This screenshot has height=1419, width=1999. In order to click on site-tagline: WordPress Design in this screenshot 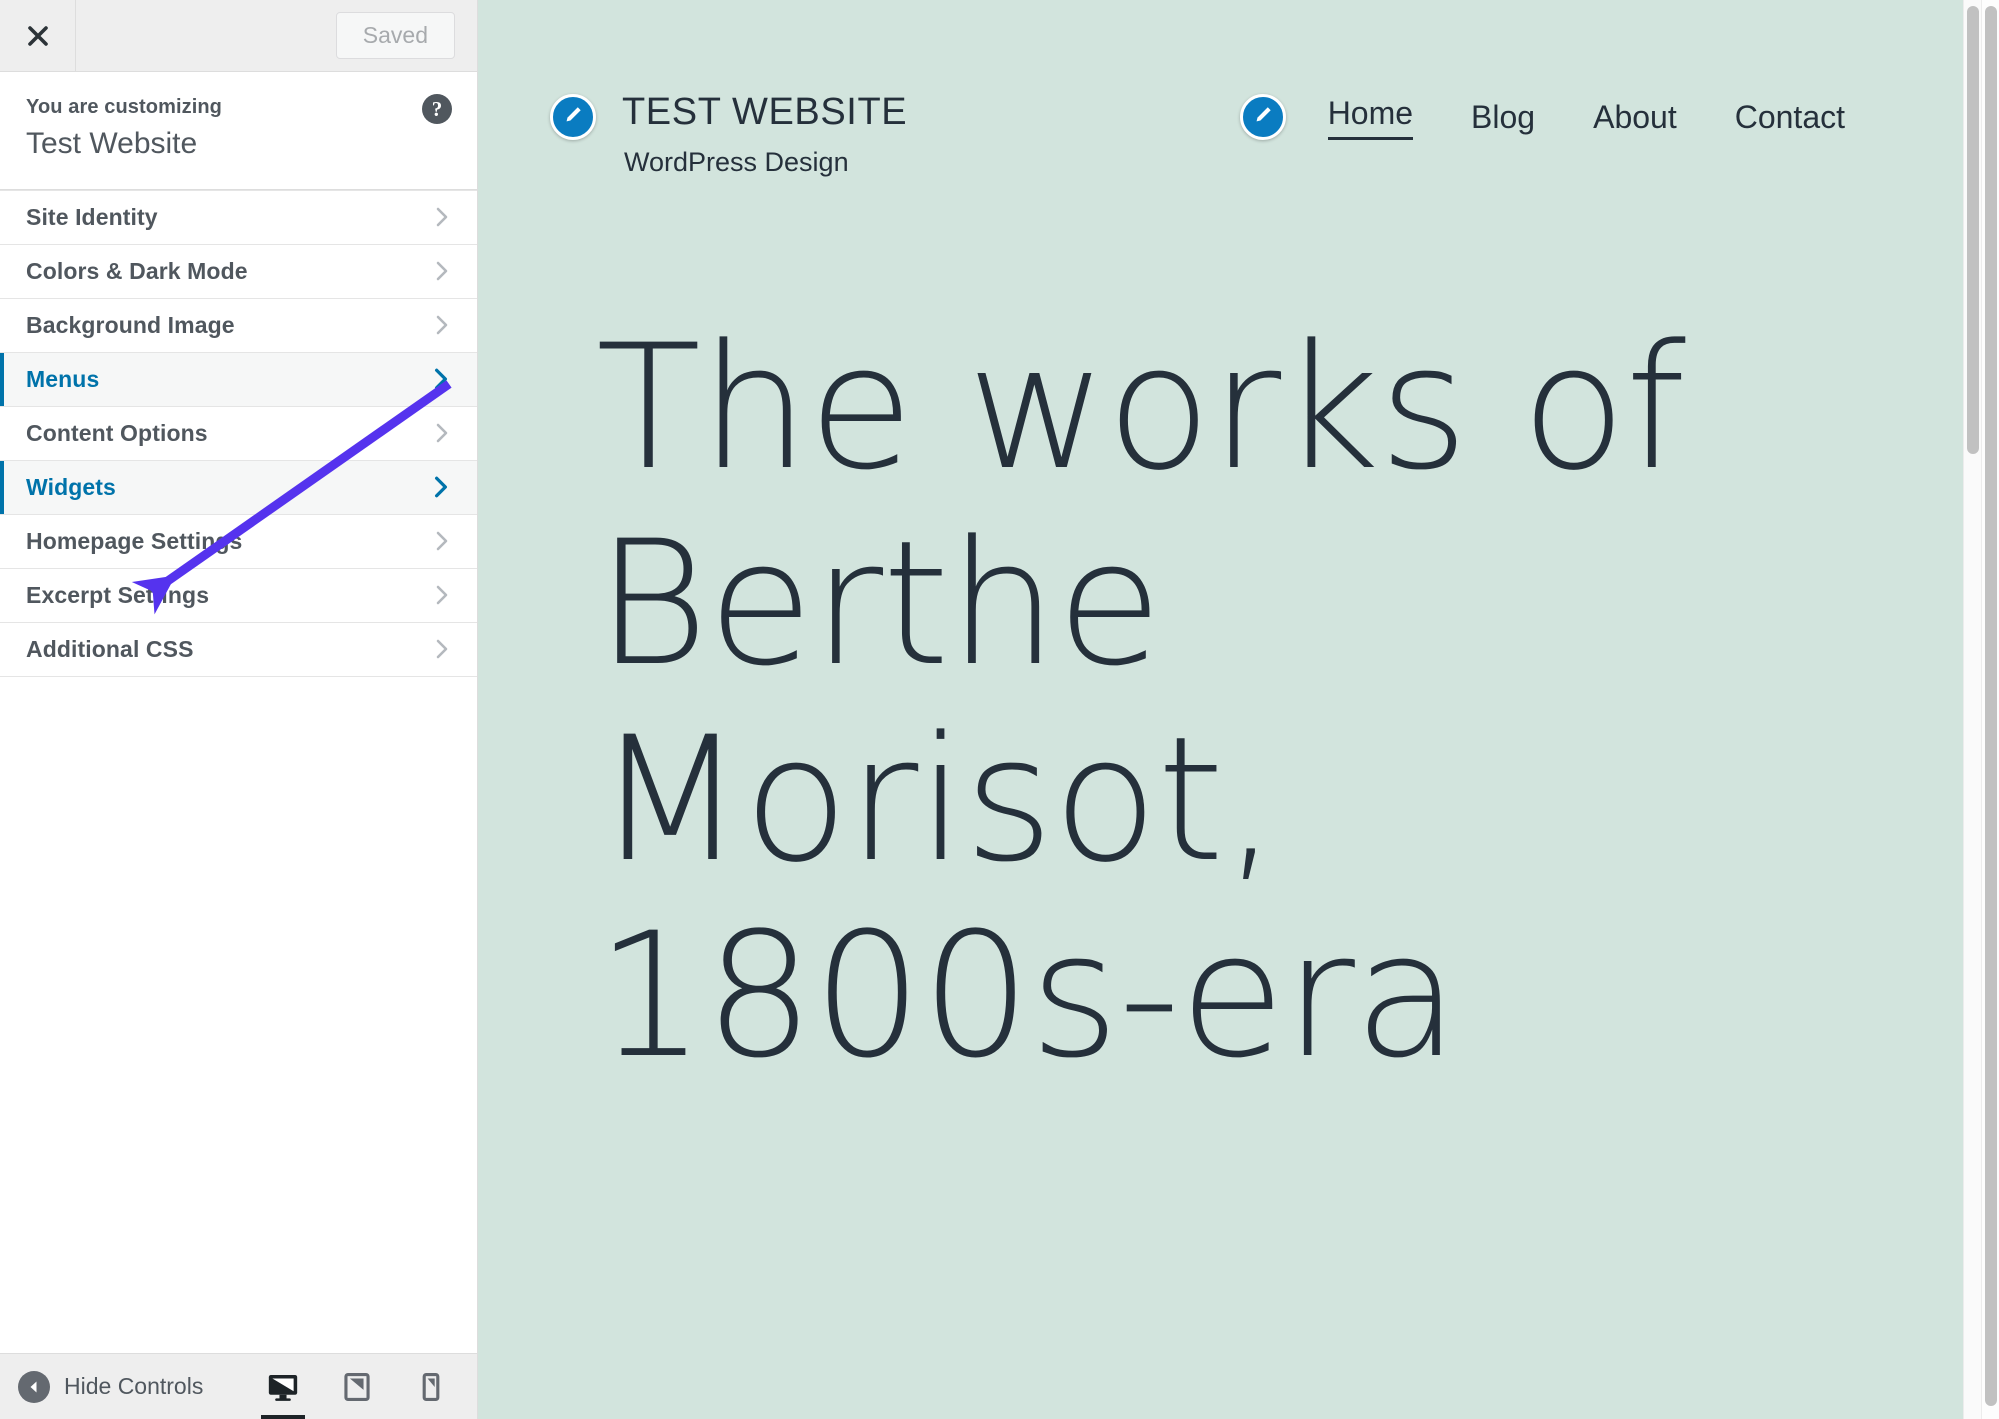, I will do `click(736, 161)`.